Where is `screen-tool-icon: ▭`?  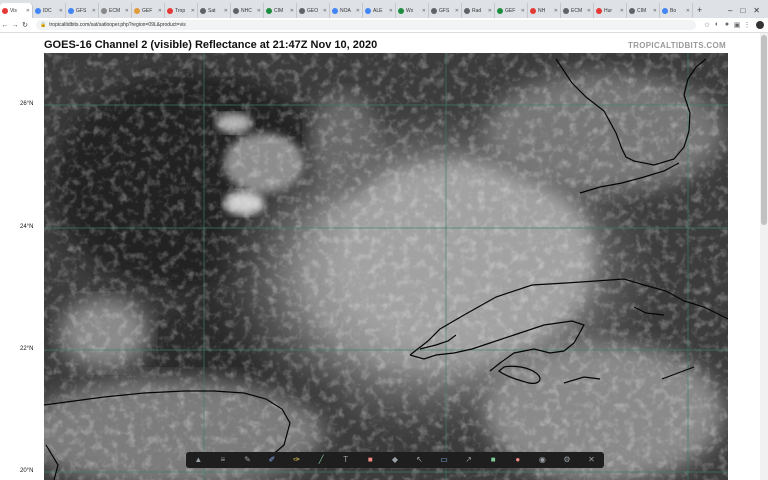 screen-tool-icon: ▭ is located at coordinates (444, 460).